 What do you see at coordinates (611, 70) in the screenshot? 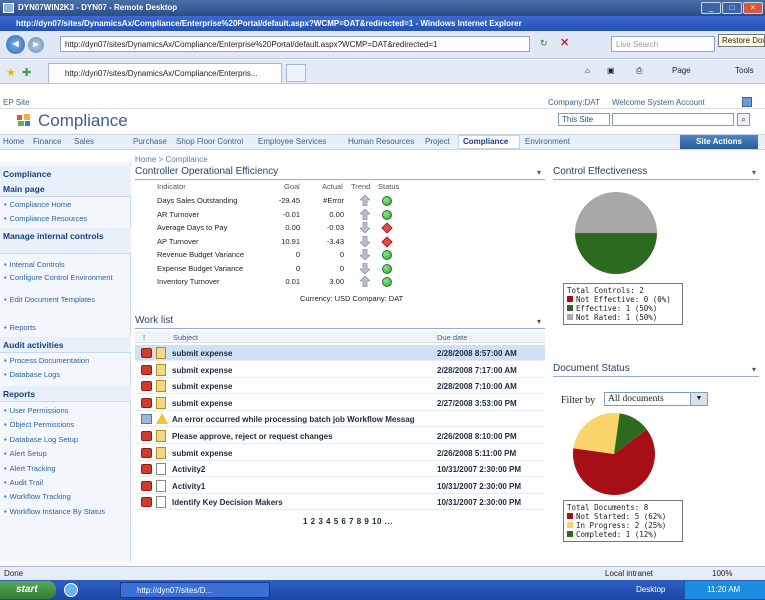
I see `feeds-icon: ▣` at bounding box center [611, 70].